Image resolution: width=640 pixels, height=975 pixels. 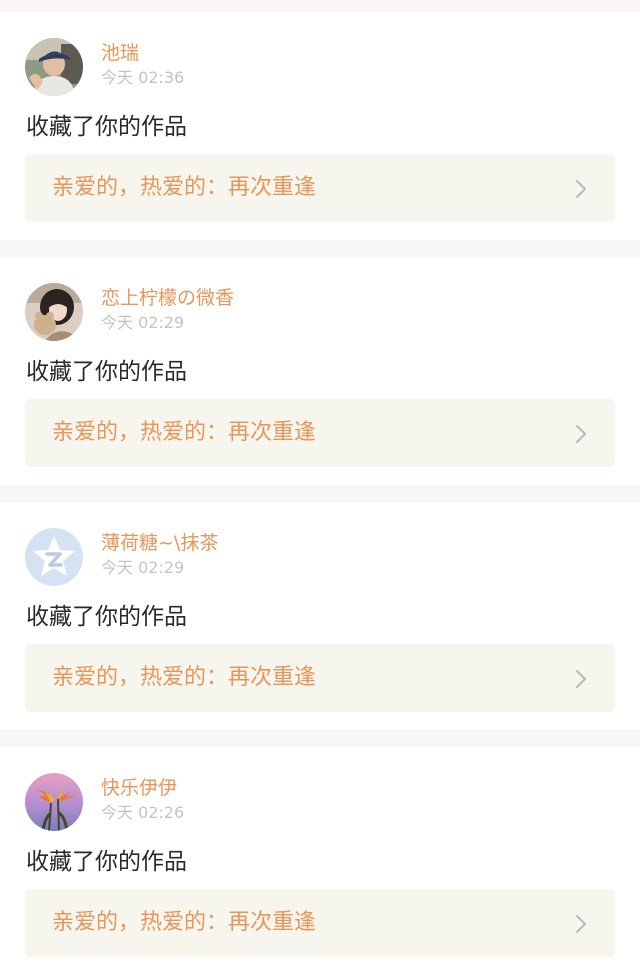 I want to click on username: 薄荷糖~\抹茶, so click(x=159, y=543).